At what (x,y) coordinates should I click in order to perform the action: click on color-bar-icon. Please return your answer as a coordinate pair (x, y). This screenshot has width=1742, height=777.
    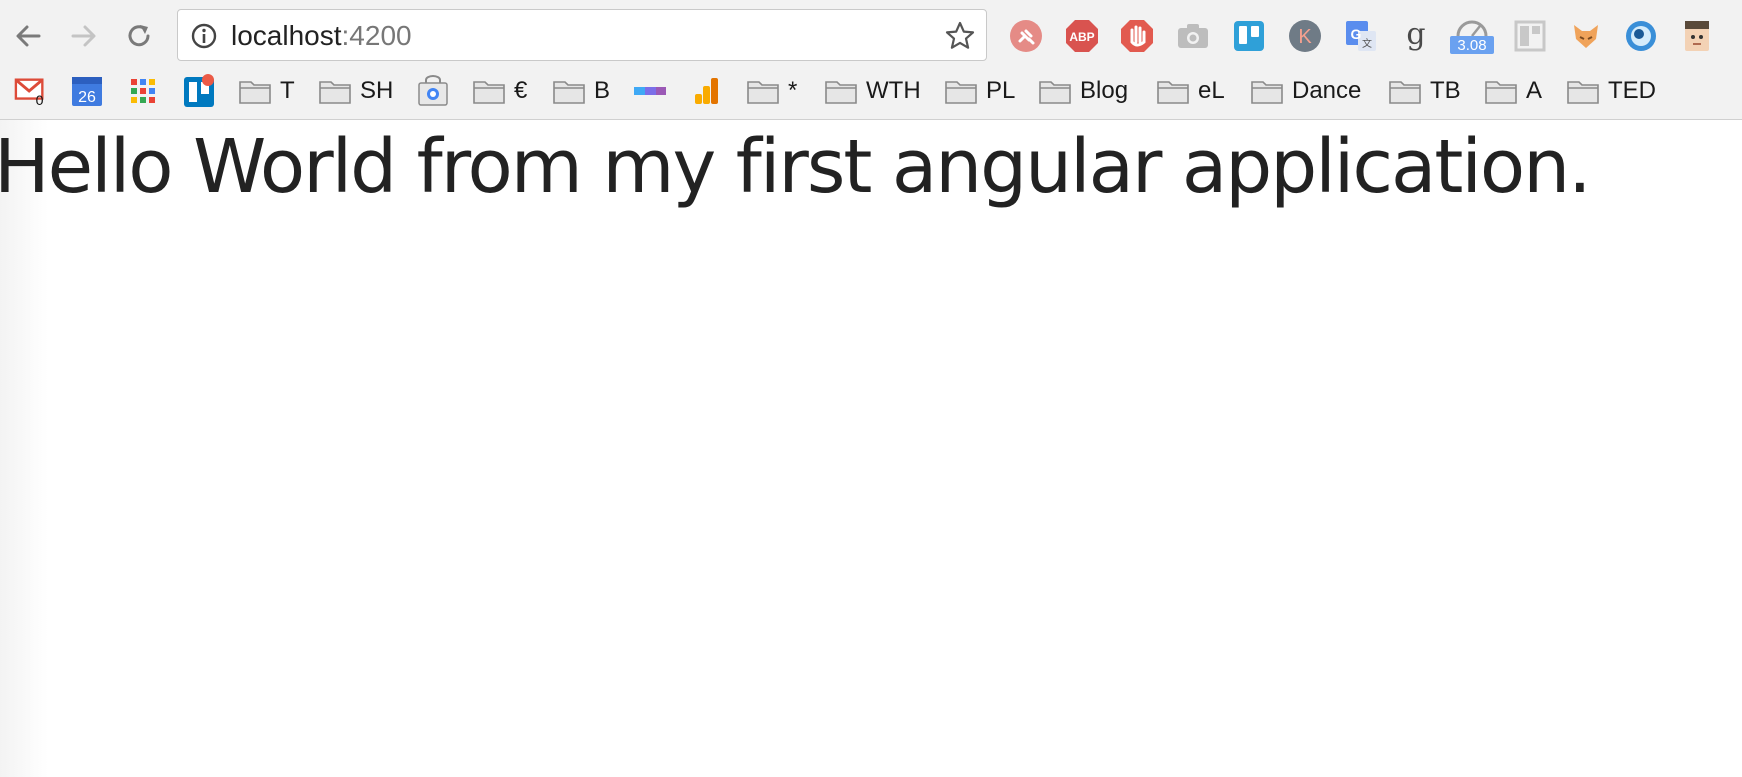
    Looking at the image, I should click on (650, 91).